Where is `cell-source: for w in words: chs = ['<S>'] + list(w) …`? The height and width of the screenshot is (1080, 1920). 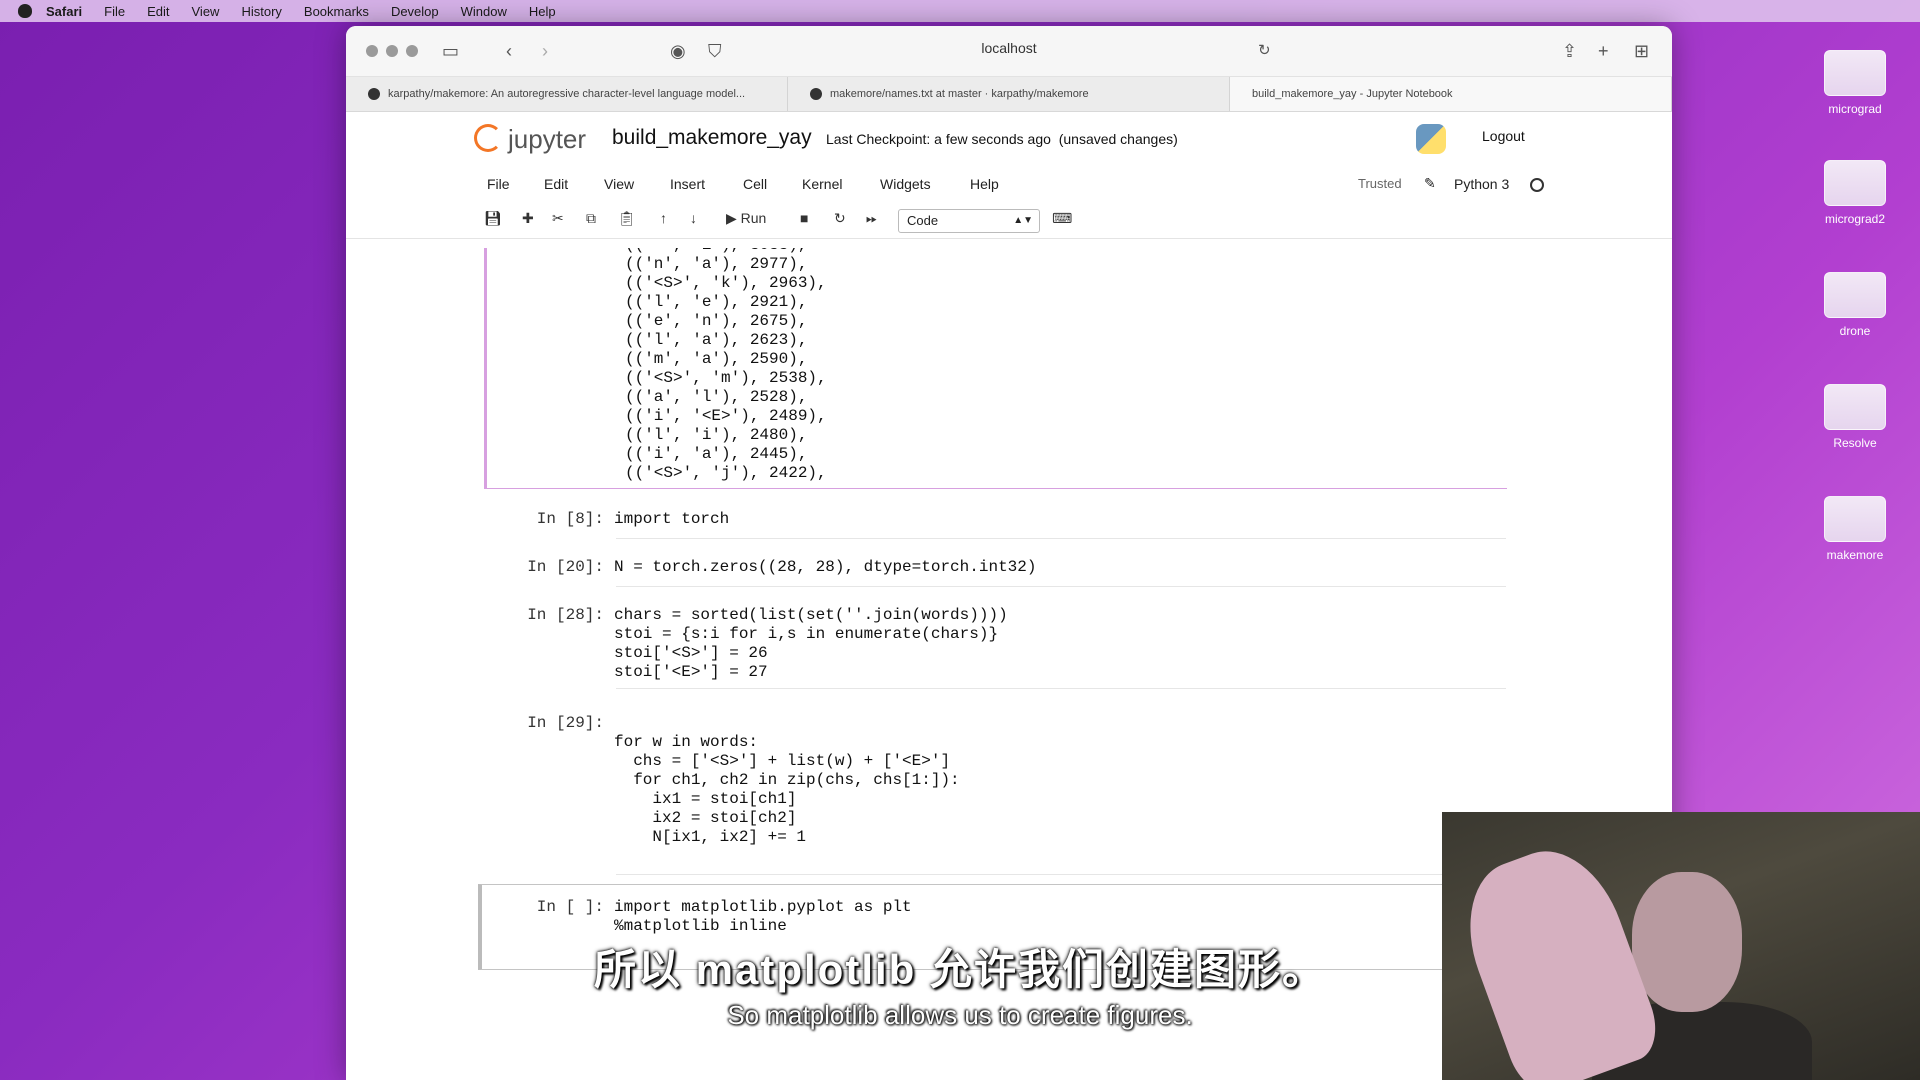 cell-source: for w in words: chs = ['<S>'] + list(w) … is located at coordinates (787, 780).